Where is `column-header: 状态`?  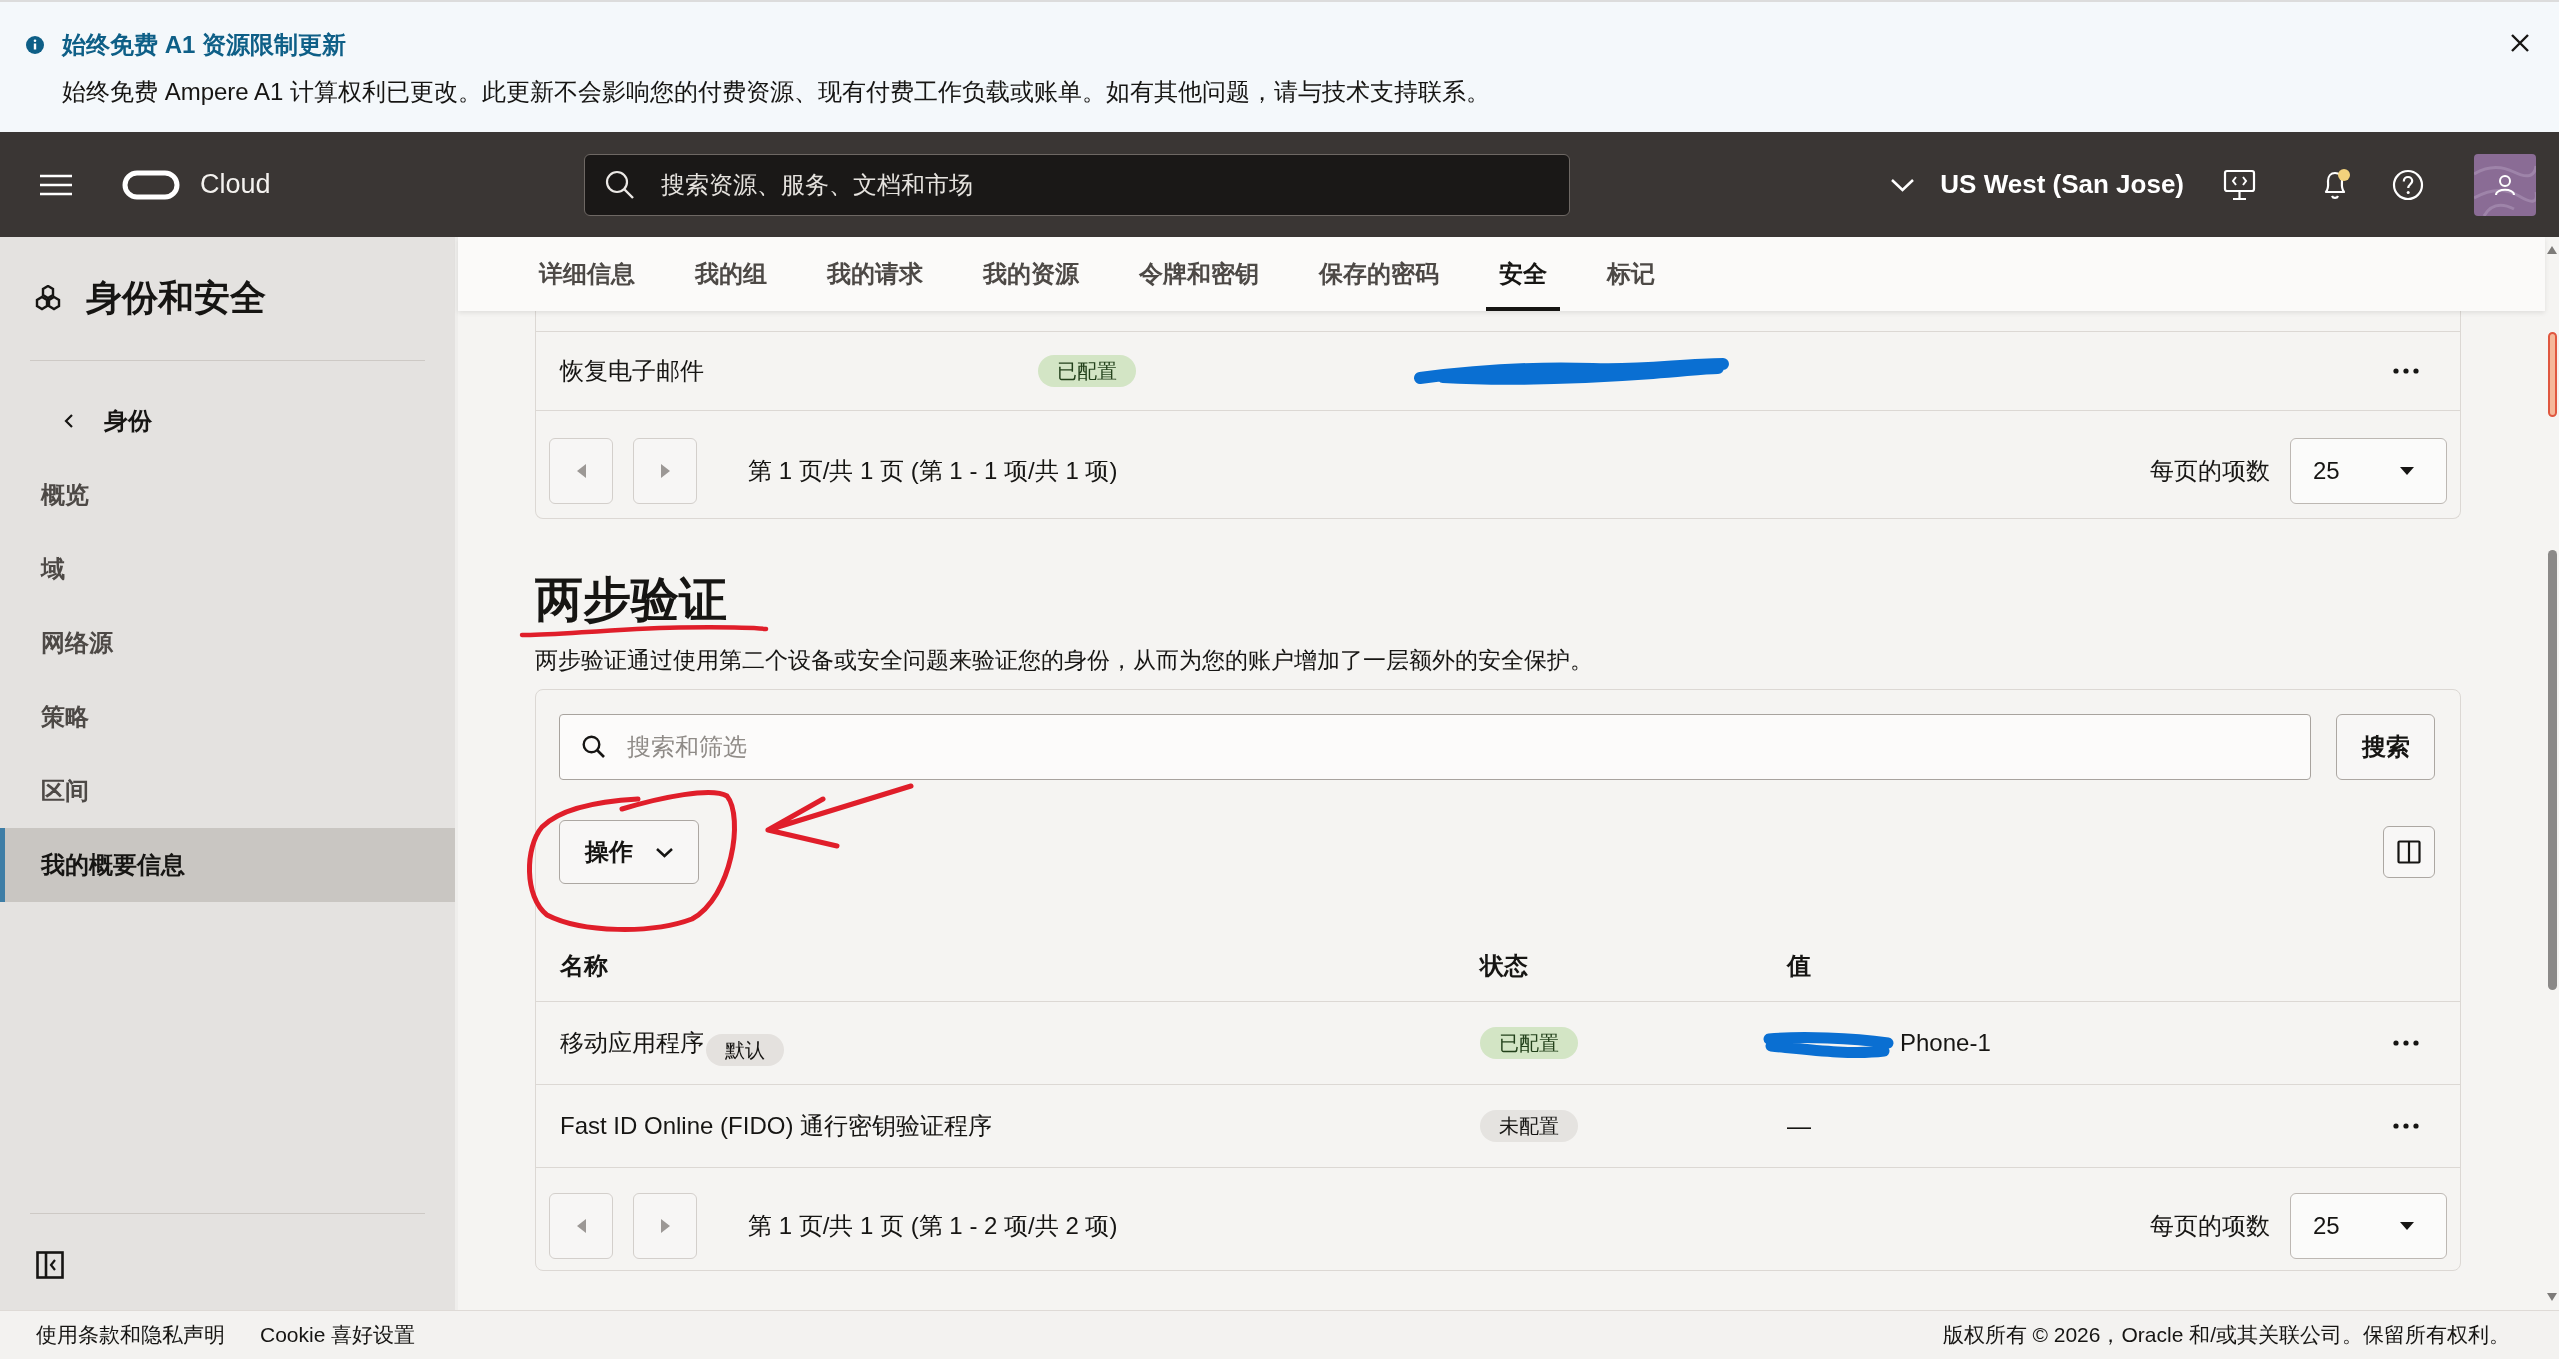
column-header: 状态 is located at coordinates (1504, 966).